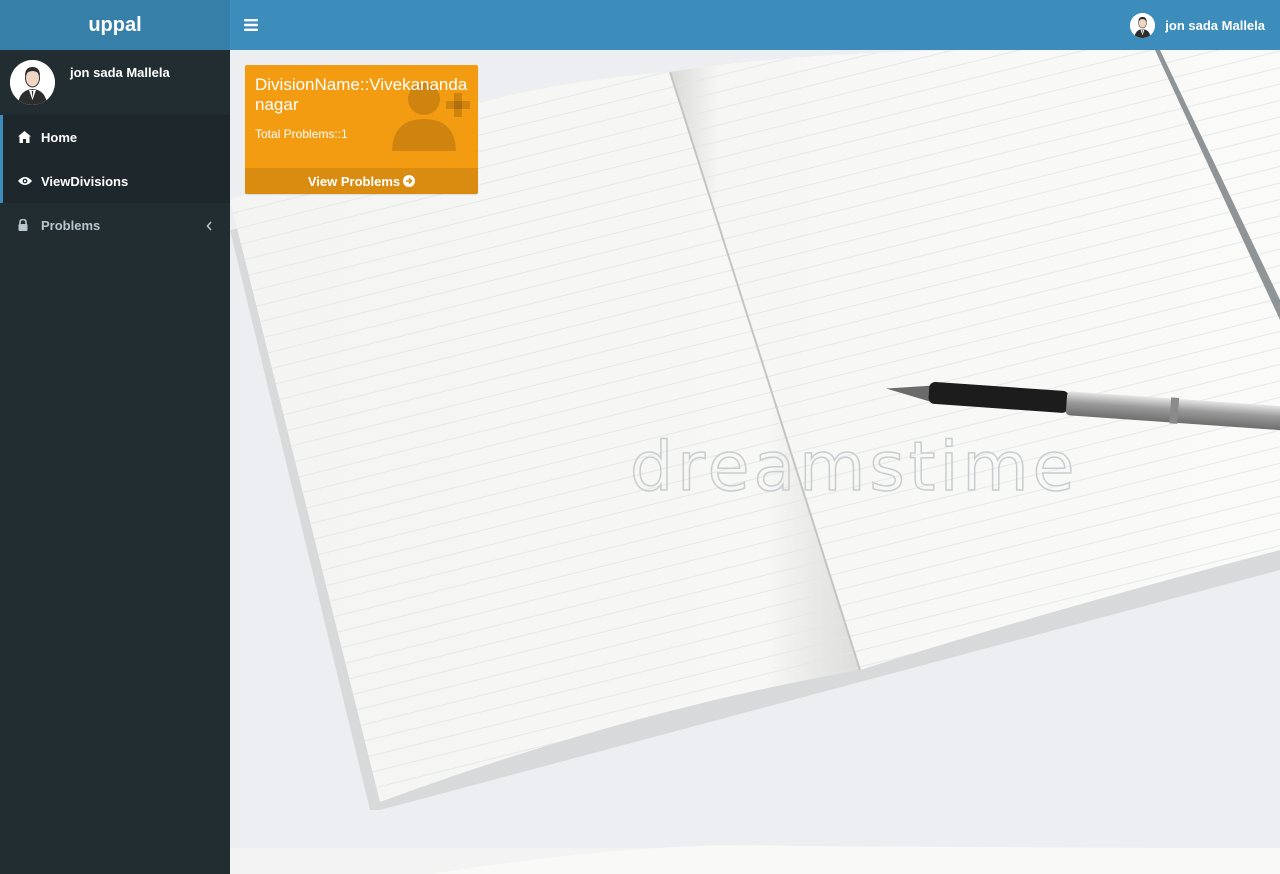 The height and width of the screenshot is (874, 1280). I want to click on division-name: DivisionName::Vivekananda nagar, so click(361, 94).